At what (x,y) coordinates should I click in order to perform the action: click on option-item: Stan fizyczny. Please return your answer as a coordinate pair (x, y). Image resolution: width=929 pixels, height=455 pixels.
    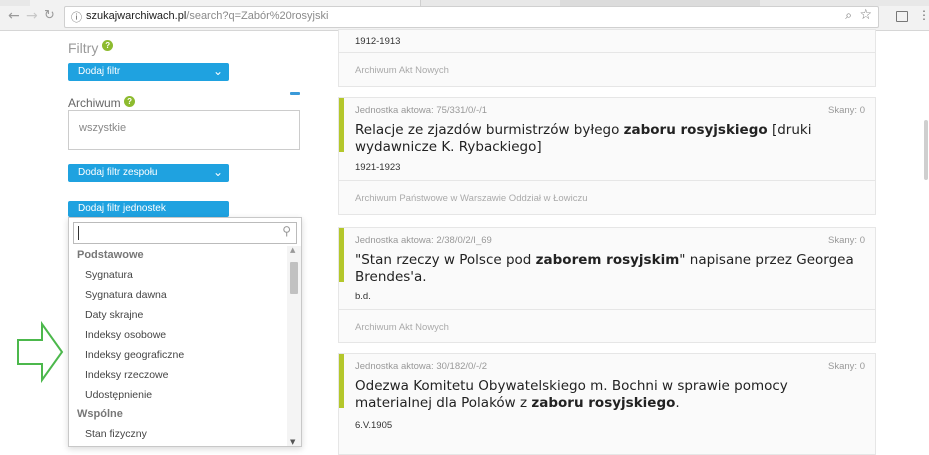
    Looking at the image, I should click on (177, 434).